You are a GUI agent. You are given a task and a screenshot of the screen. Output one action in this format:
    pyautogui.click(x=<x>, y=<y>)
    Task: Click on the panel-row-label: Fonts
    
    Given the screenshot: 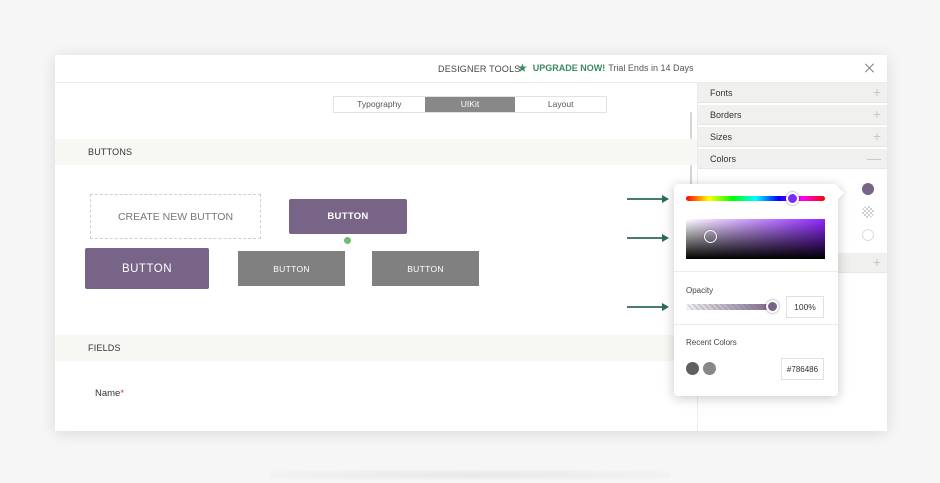 What is the action you would take?
    pyautogui.click(x=721, y=93)
    